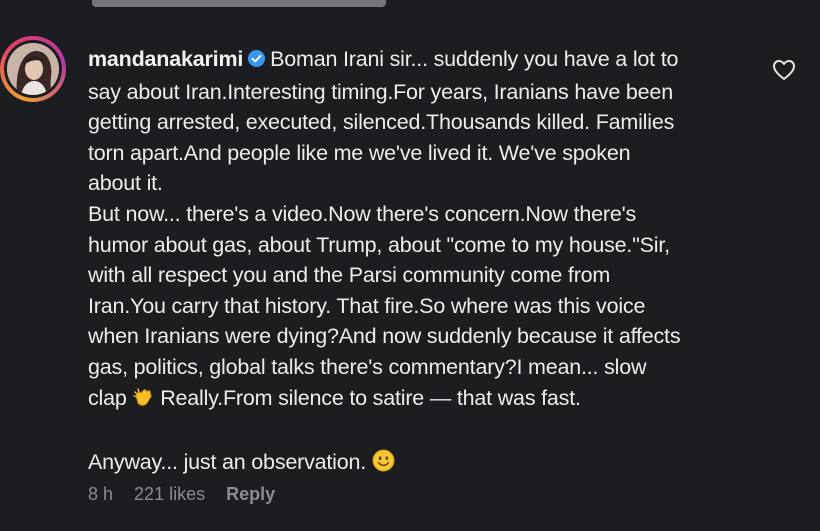 This screenshot has height=531, width=820. Describe the element at coordinates (165, 59) in the screenshot. I see `username-link: mandanakarimi` at that location.